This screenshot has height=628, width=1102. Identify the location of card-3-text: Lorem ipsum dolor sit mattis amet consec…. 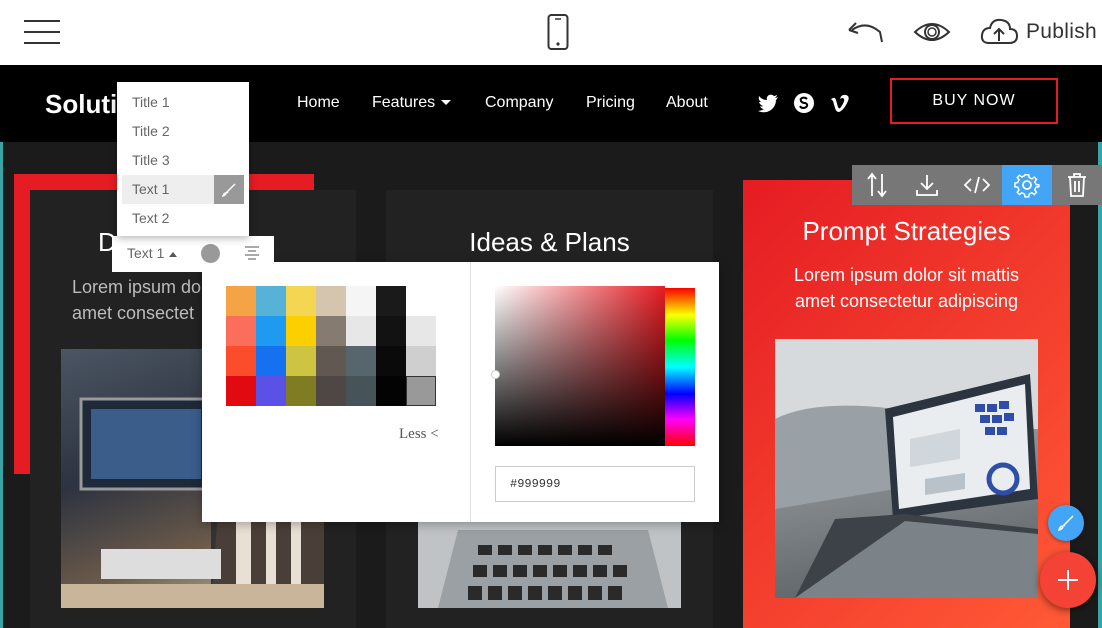
(906, 288).